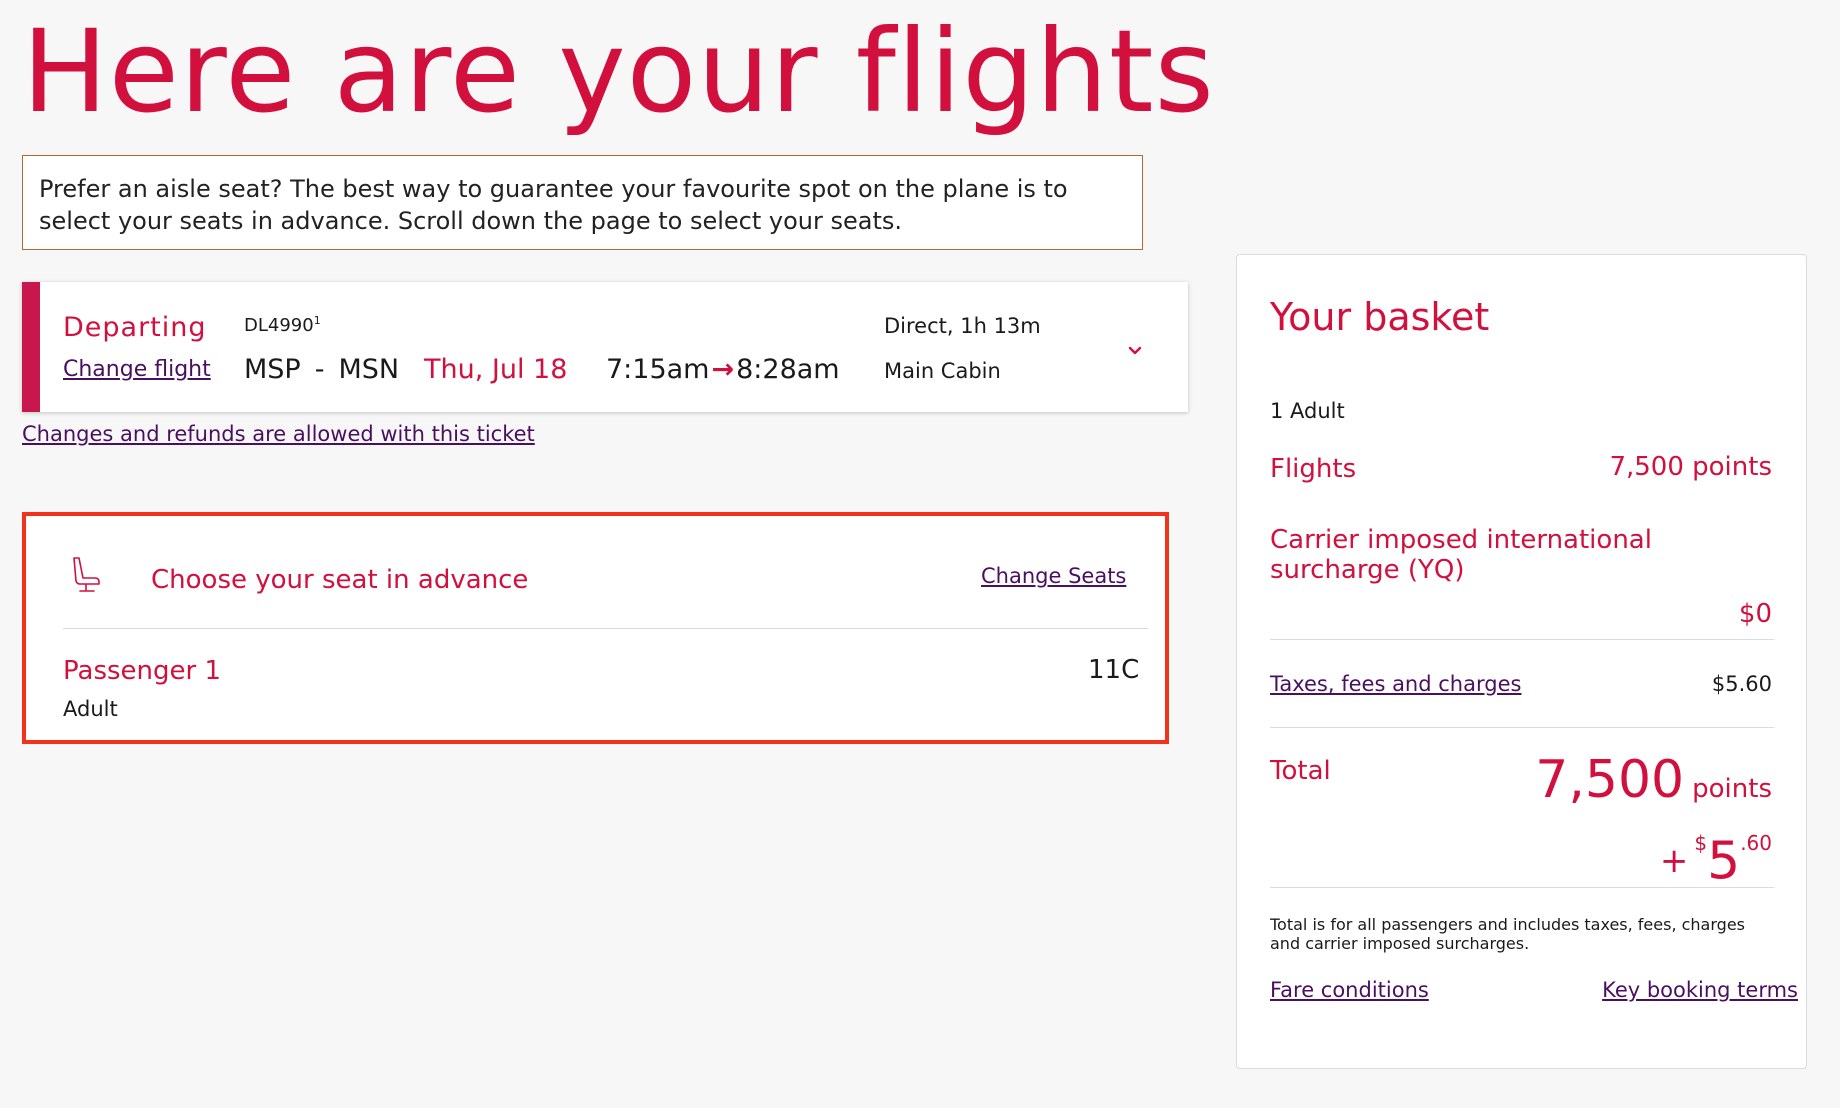 This screenshot has height=1108, width=1840. I want to click on total-currency: $, so click(1701, 843).